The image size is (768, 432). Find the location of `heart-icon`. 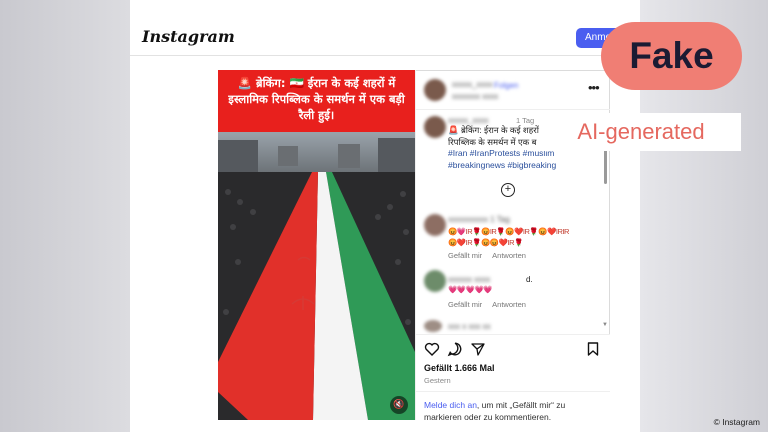

heart-icon is located at coordinates (432, 349).